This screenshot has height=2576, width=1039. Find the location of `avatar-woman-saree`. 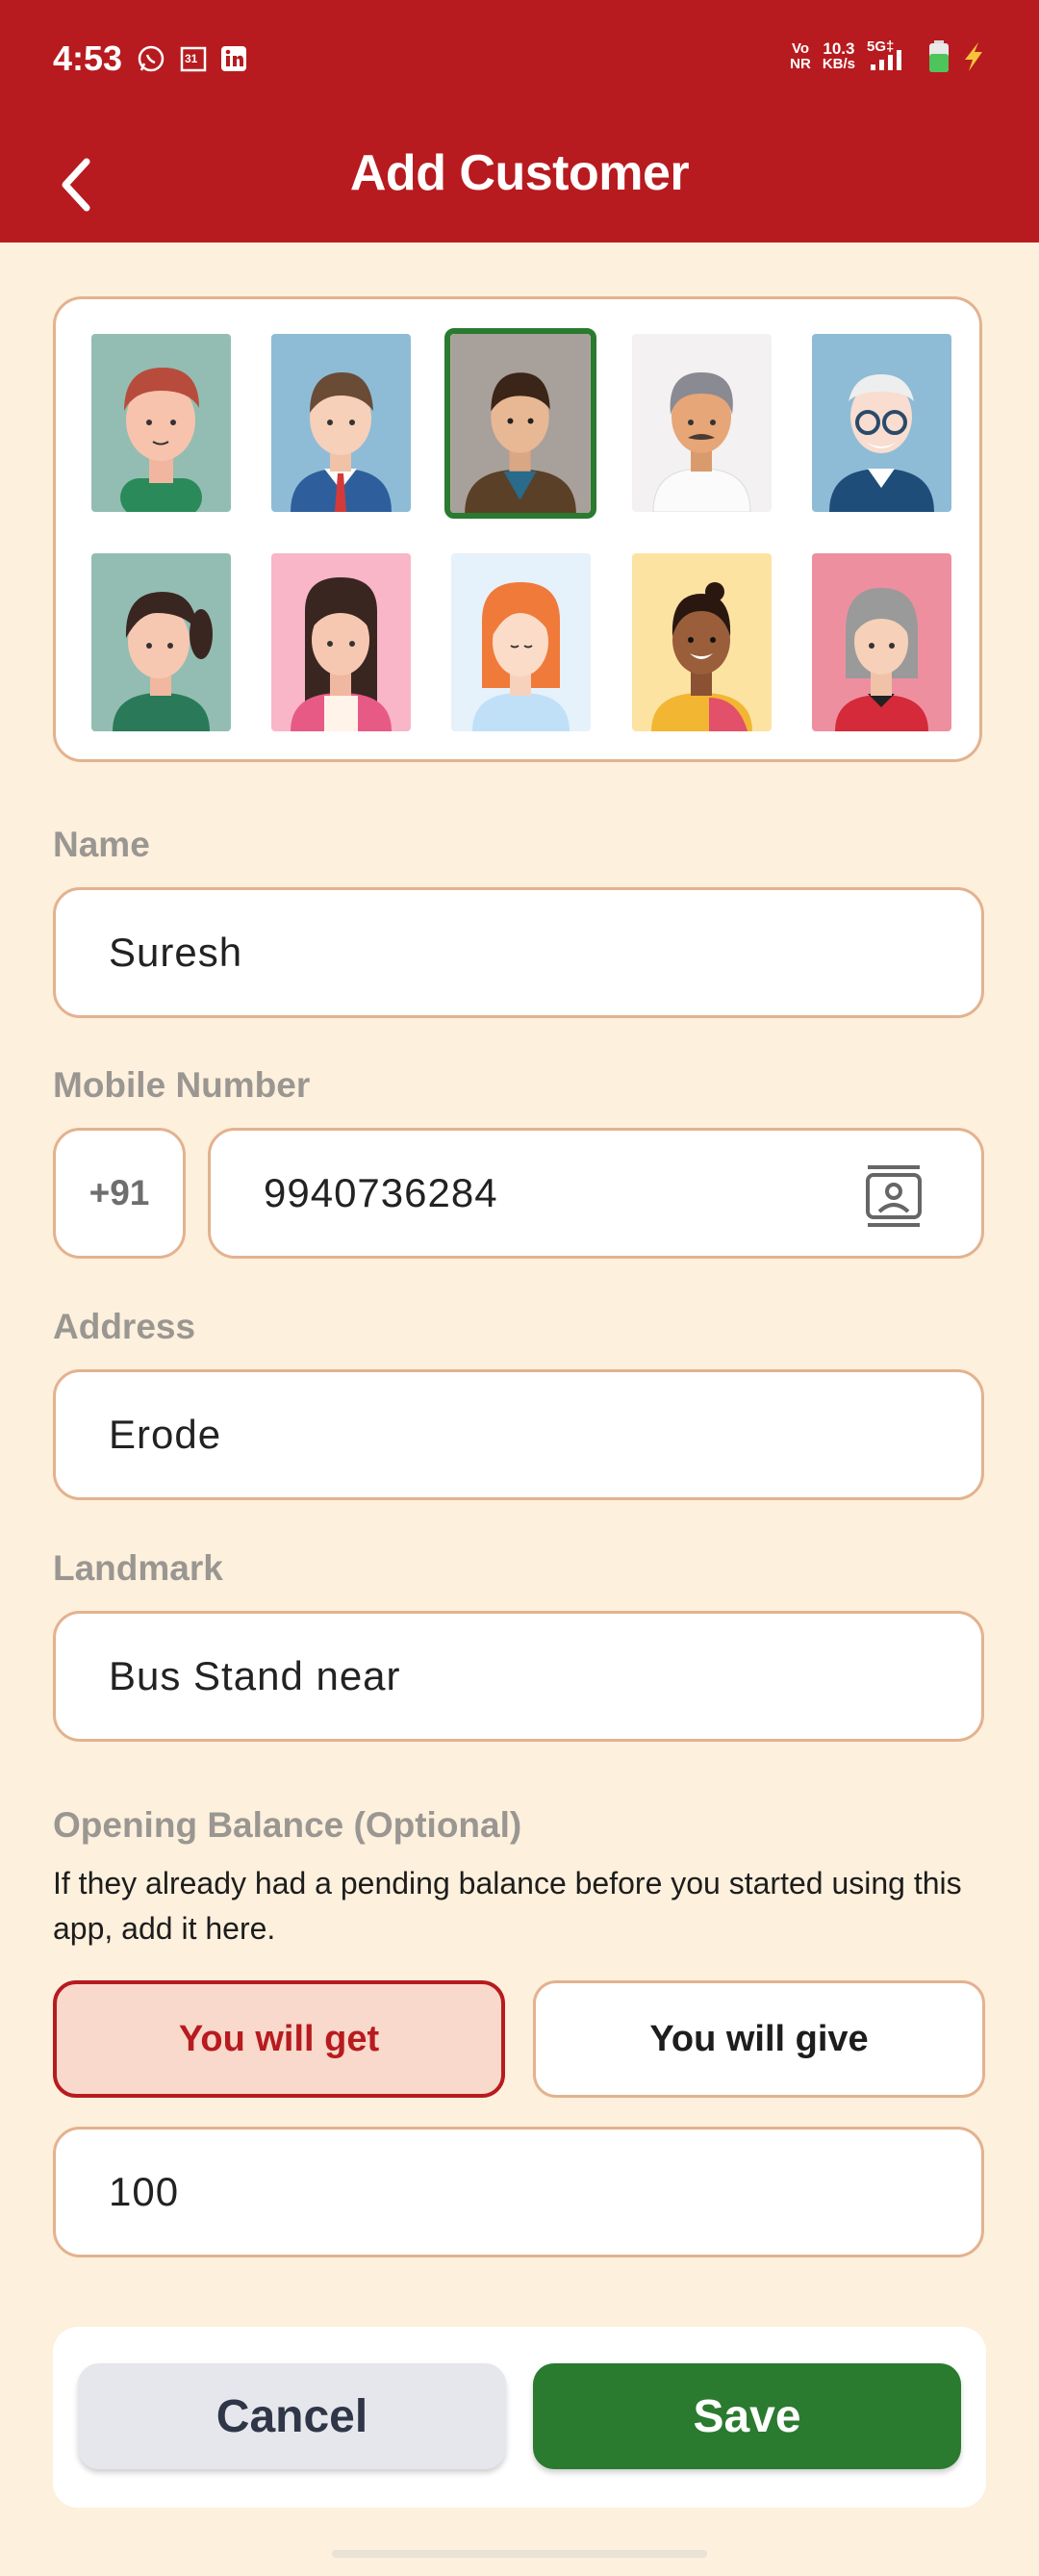

avatar-woman-saree is located at coordinates (702, 642).